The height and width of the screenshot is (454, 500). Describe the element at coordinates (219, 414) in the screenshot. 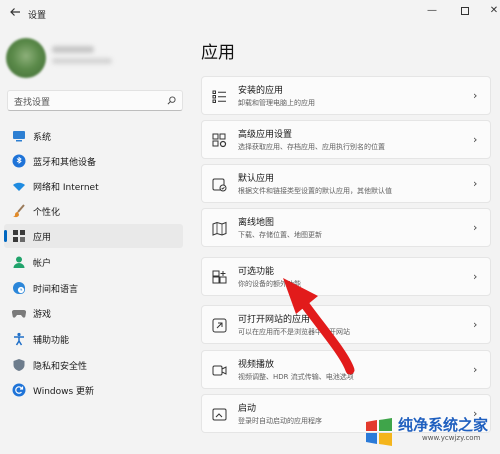

I see `startup-icon` at that location.